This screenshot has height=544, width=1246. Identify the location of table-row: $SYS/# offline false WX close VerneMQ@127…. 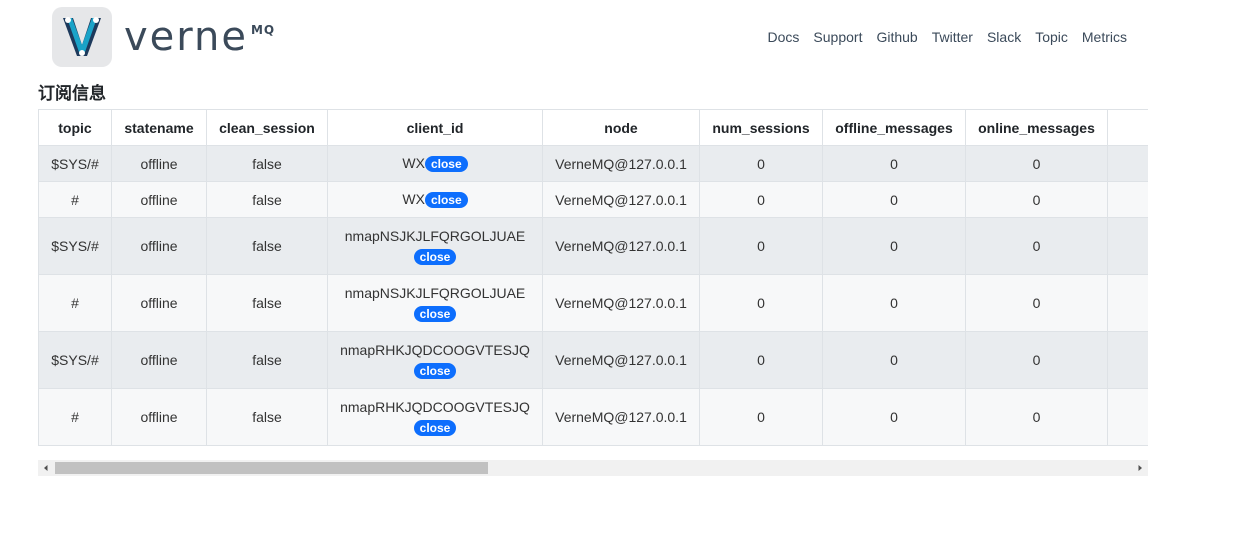
(593, 163).